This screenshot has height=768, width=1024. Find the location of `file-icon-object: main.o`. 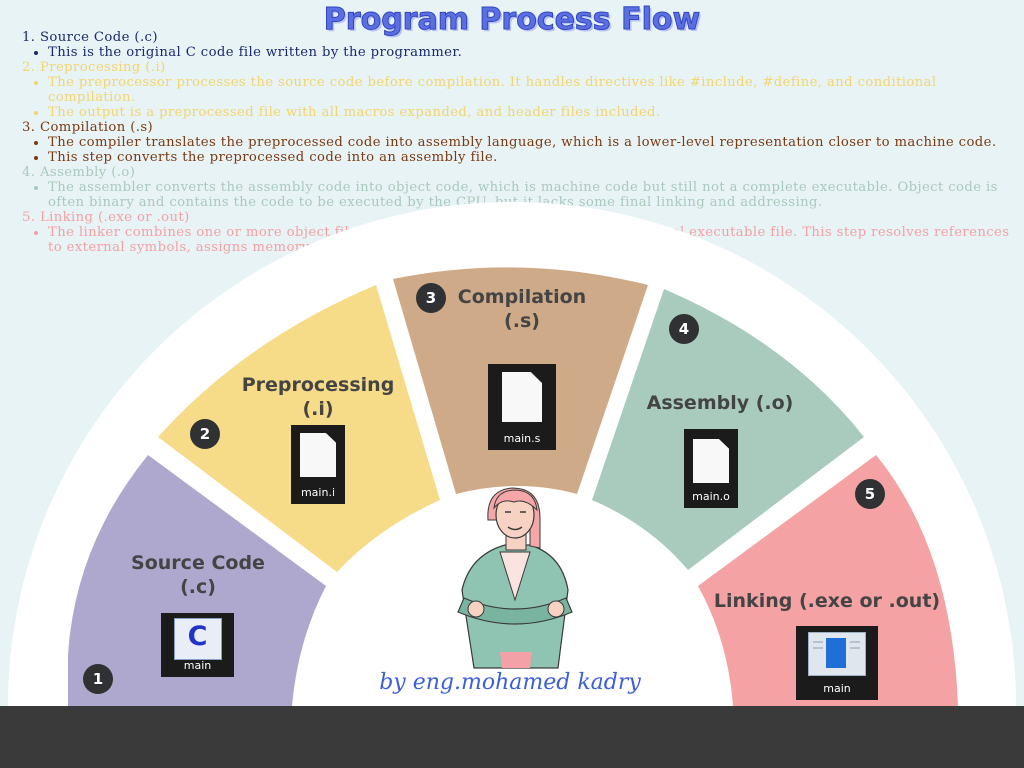

file-icon-object: main.o is located at coordinates (711, 468).